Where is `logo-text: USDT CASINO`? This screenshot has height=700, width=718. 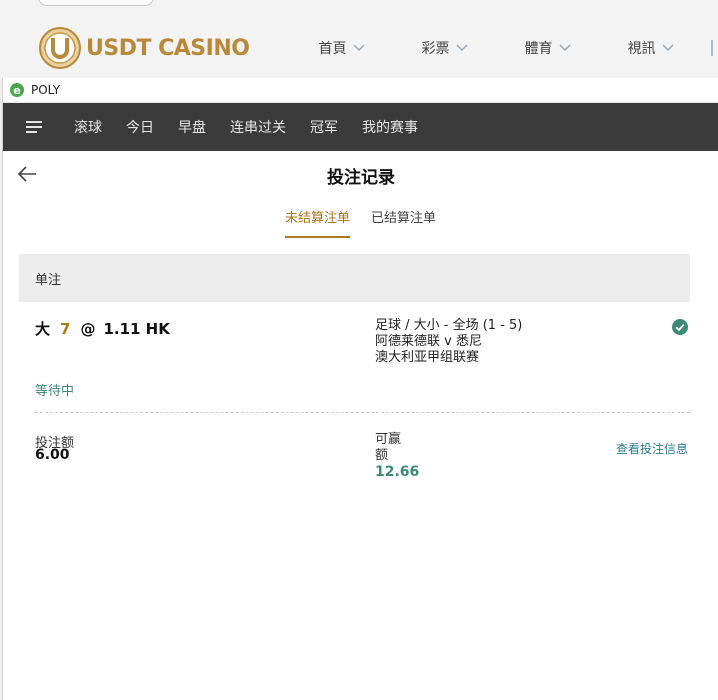
logo-text: USDT CASINO is located at coordinates (168, 48).